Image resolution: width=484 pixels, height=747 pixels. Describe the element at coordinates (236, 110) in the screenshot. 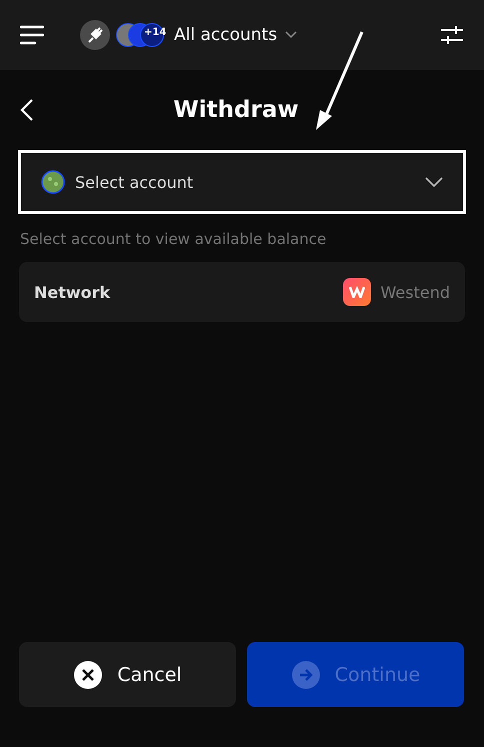

I see `page-title: Withdraw` at that location.